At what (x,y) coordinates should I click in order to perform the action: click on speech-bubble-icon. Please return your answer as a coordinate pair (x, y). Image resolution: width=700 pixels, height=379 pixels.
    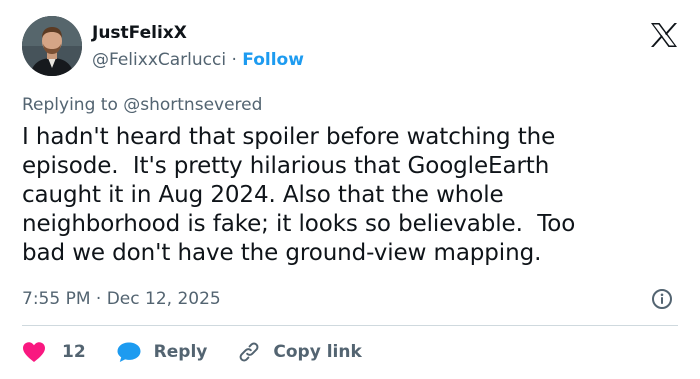
    Looking at the image, I should click on (129, 352).